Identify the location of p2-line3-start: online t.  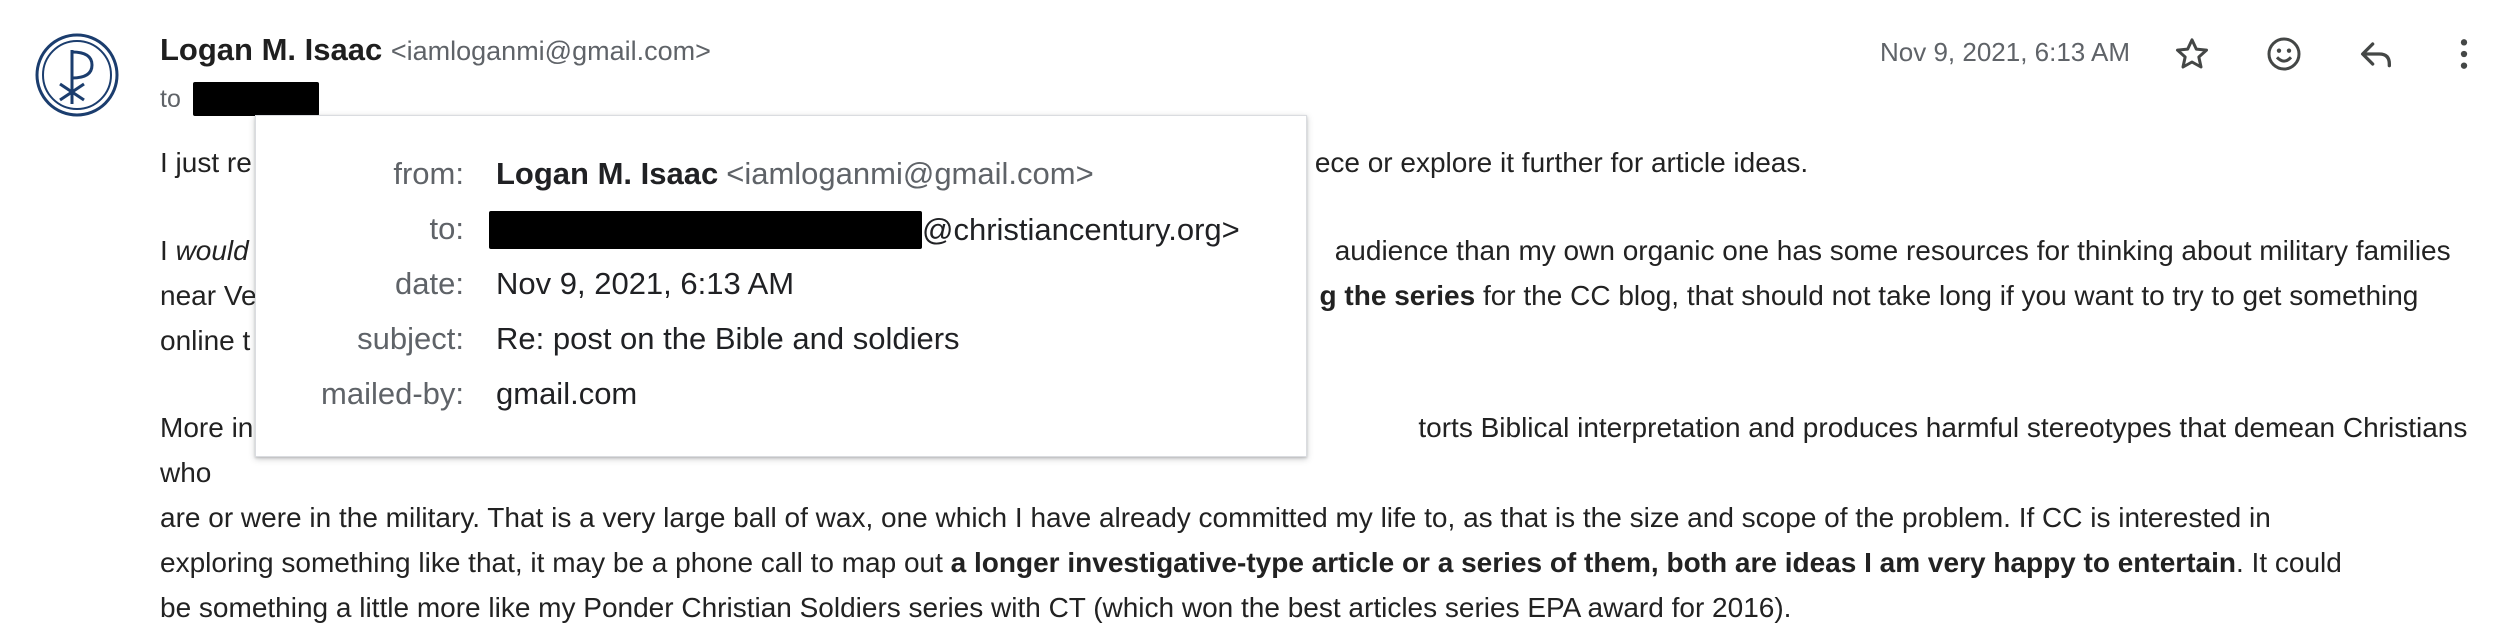
(205, 340).